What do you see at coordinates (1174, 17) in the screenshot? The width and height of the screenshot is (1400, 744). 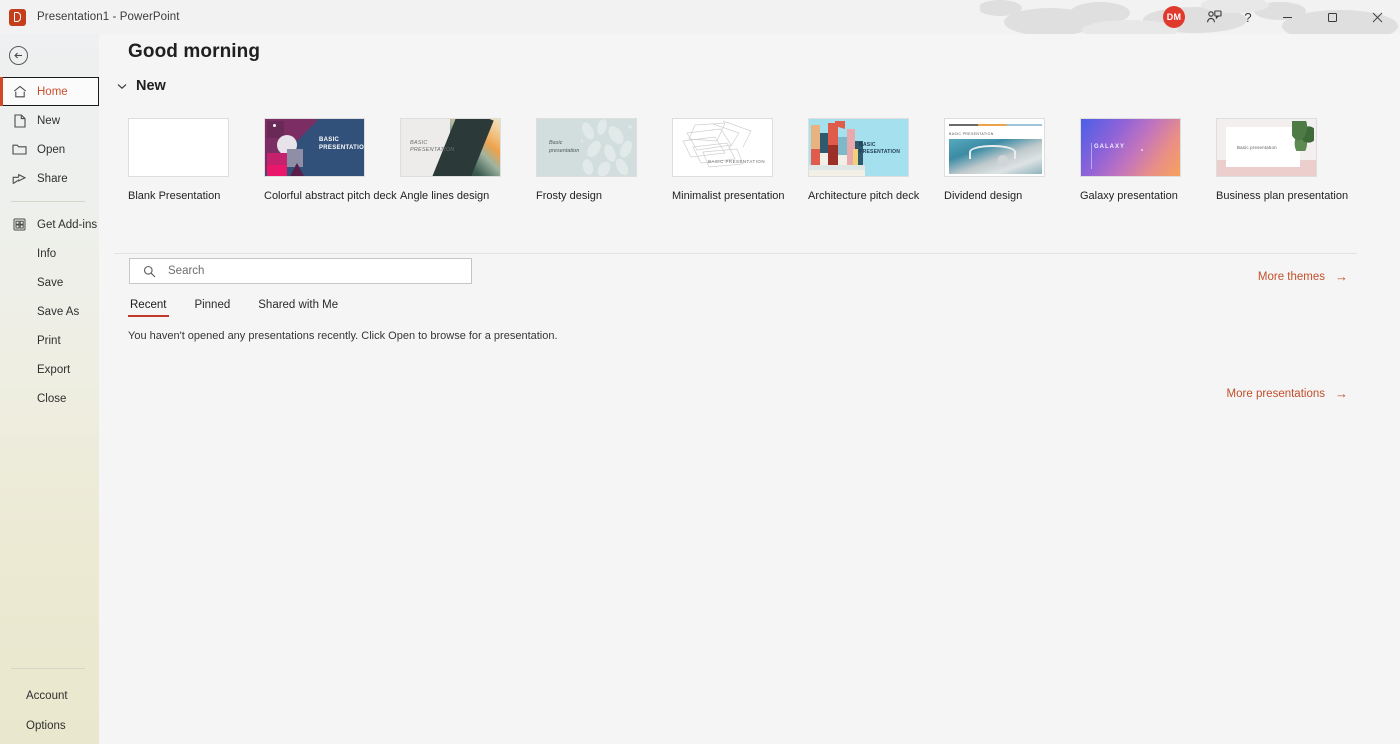 I see `avatar: DM` at bounding box center [1174, 17].